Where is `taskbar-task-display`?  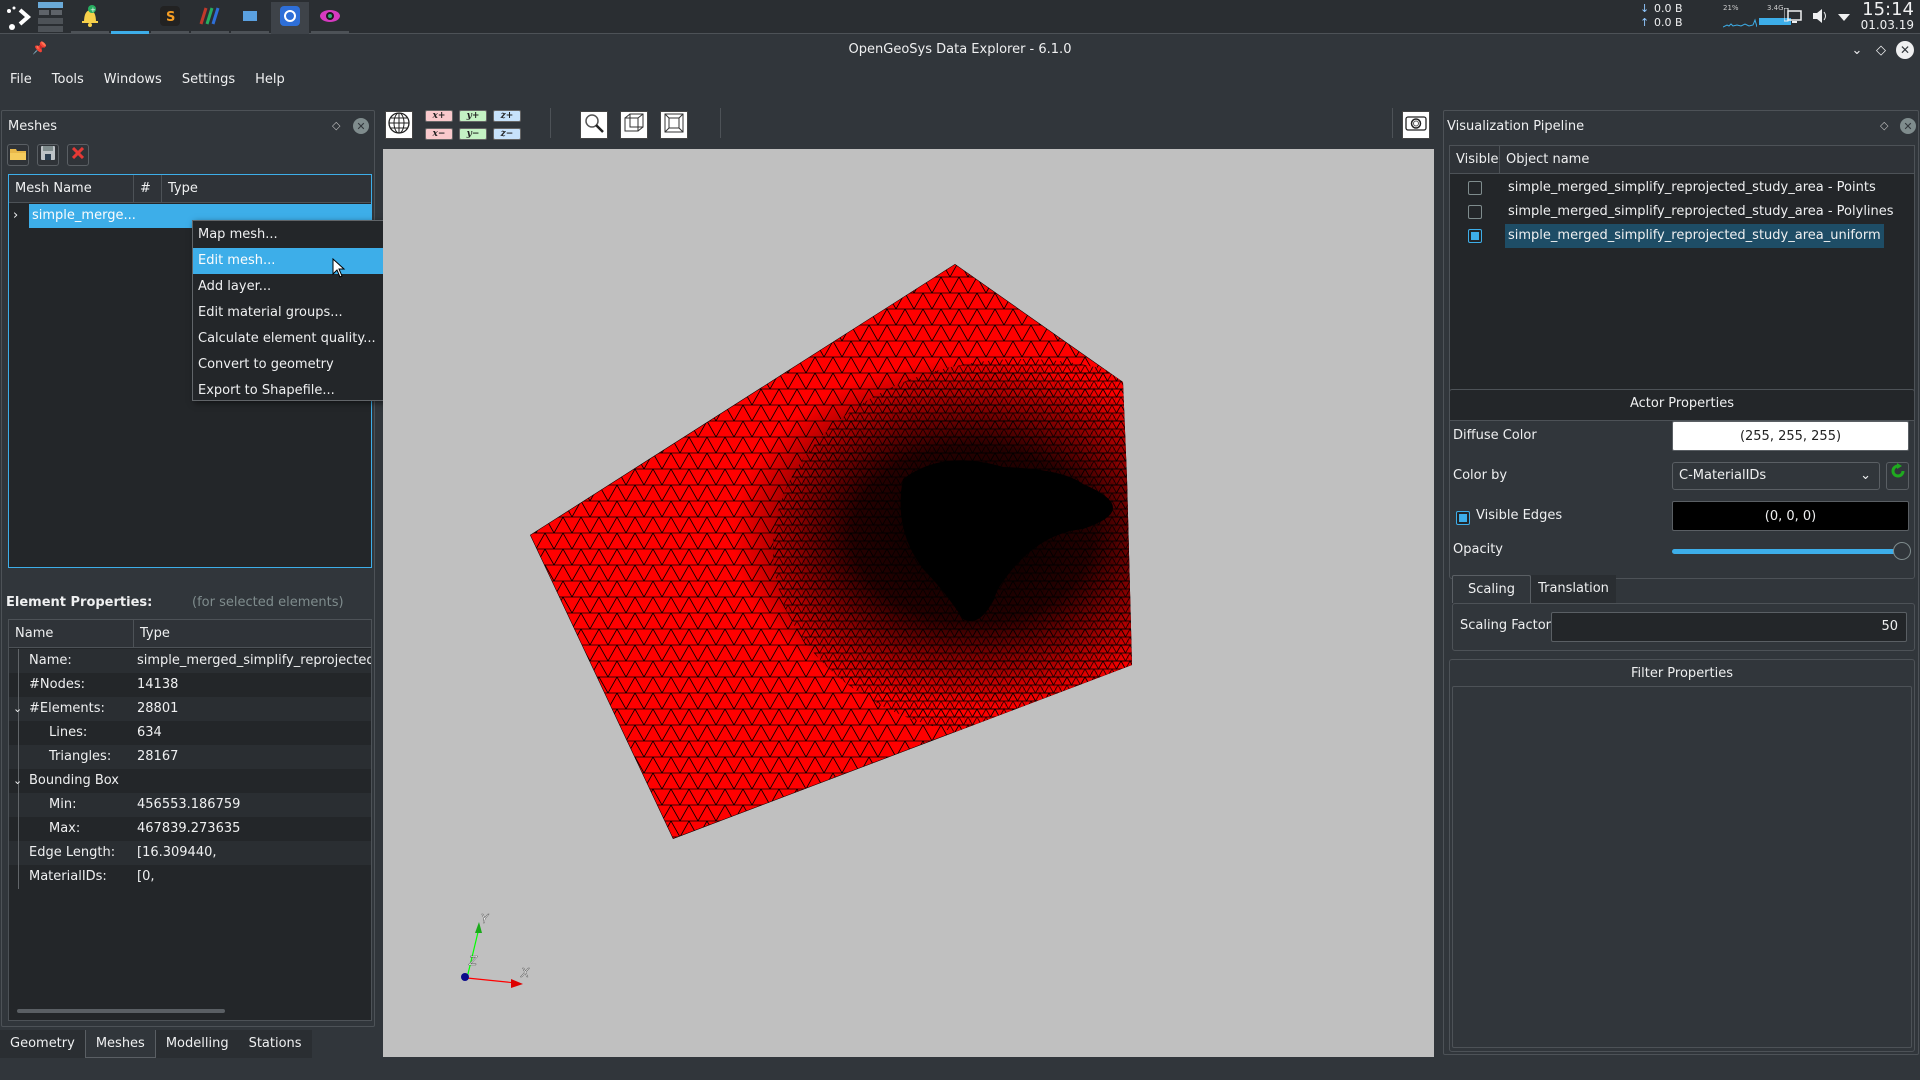 taskbar-task-display is located at coordinates (250, 18).